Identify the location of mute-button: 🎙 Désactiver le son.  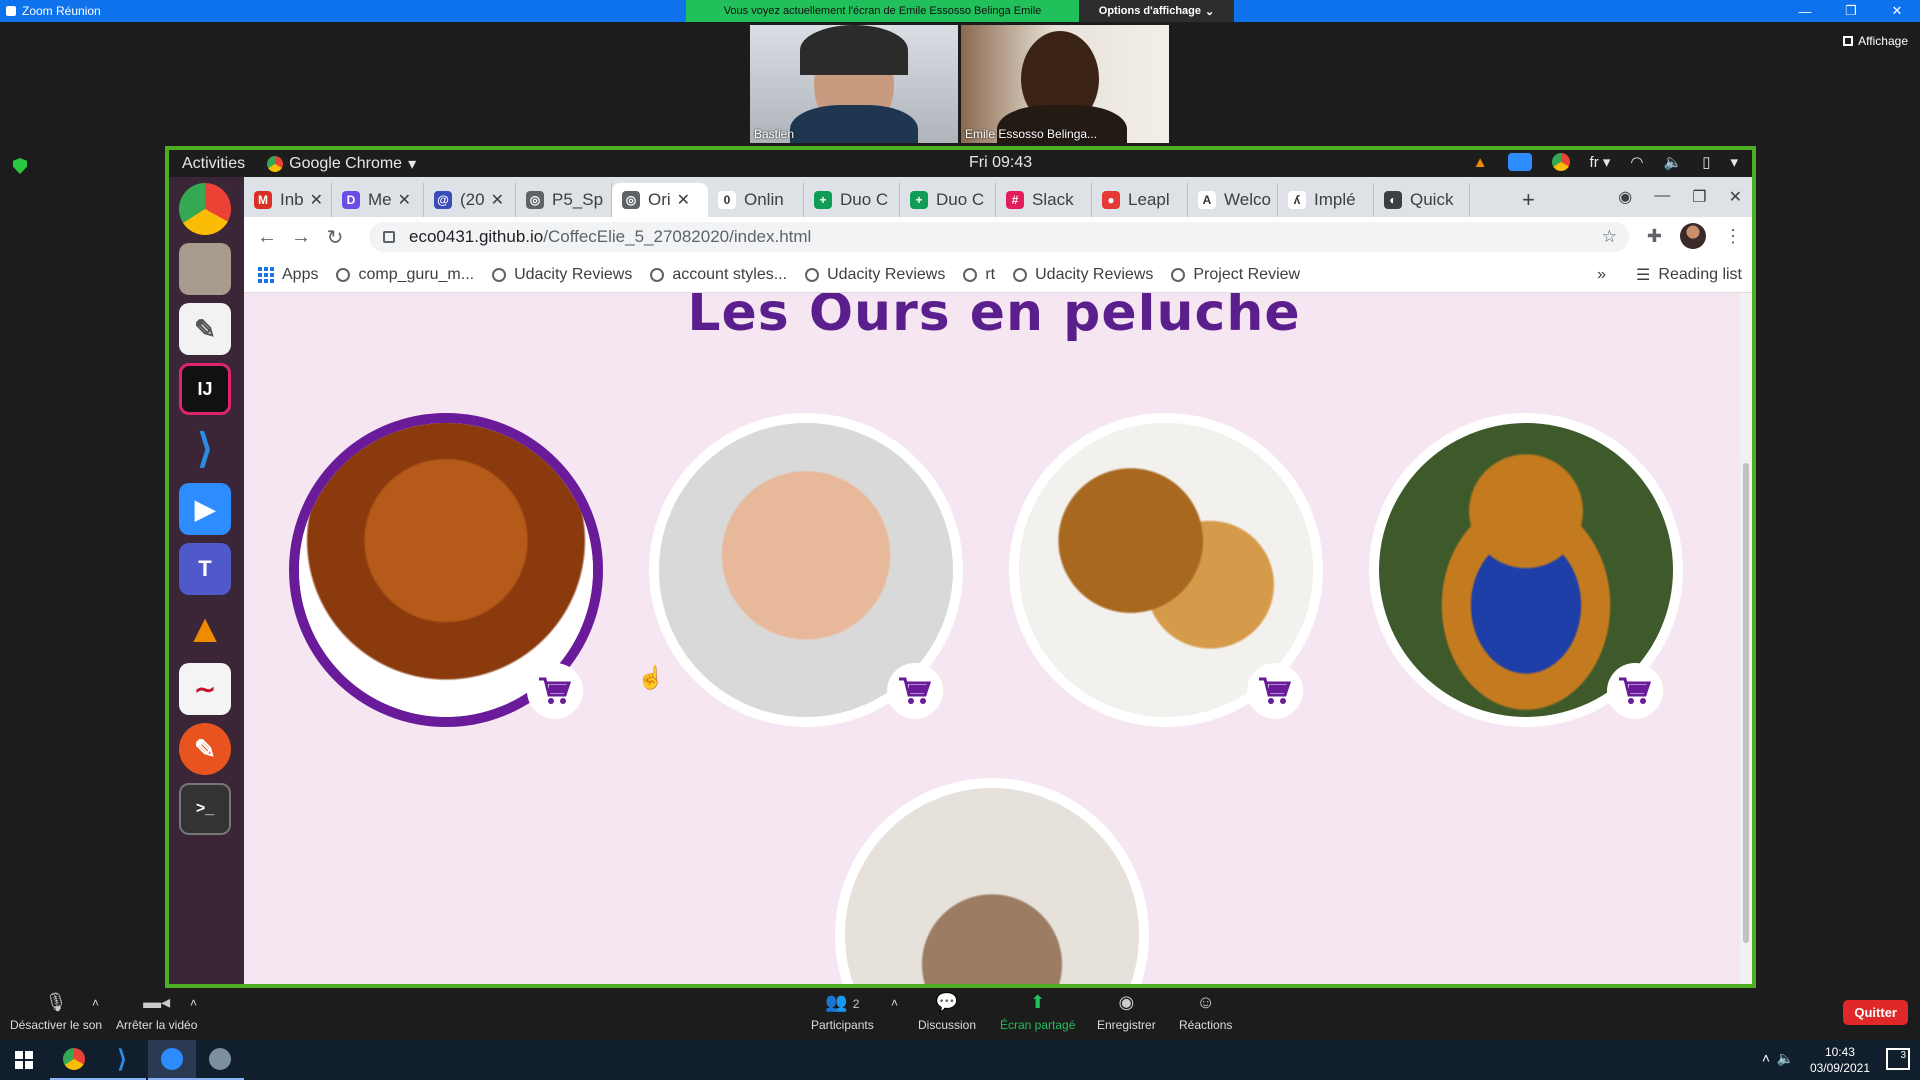
(56, 1012).